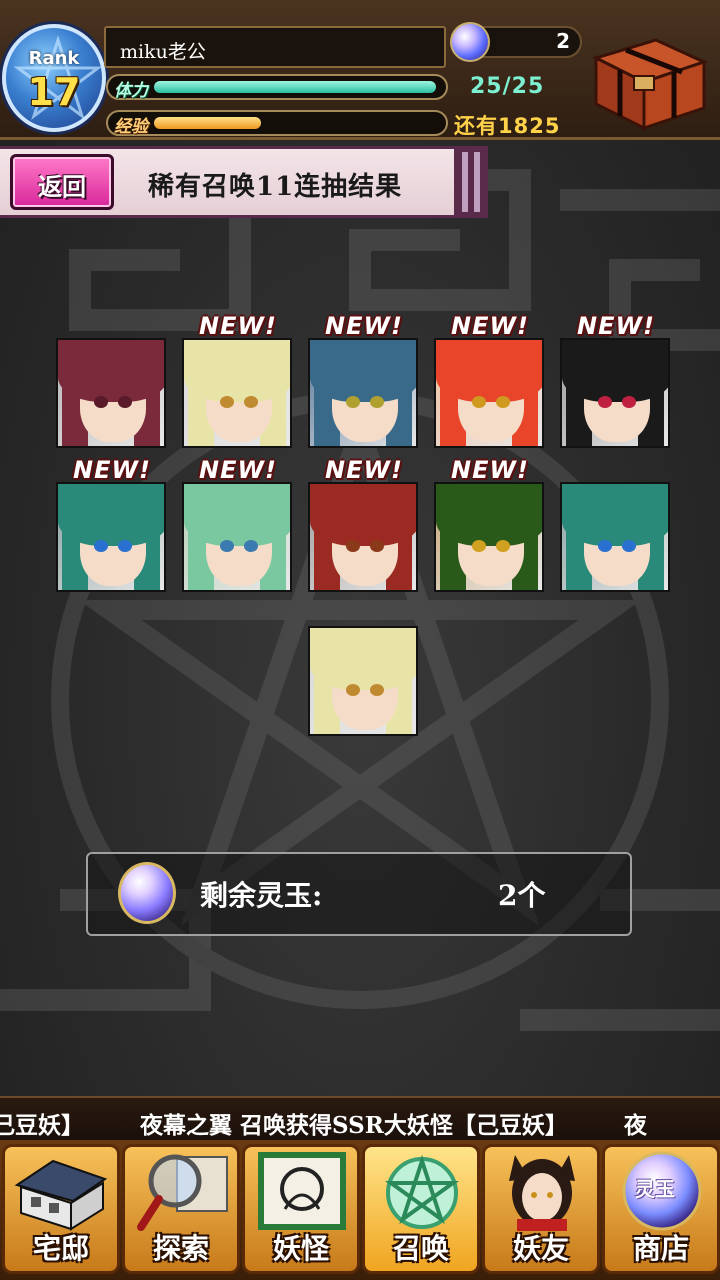  What do you see at coordinates (563, 41) in the screenshot?
I see `gem-count: 2` at bounding box center [563, 41].